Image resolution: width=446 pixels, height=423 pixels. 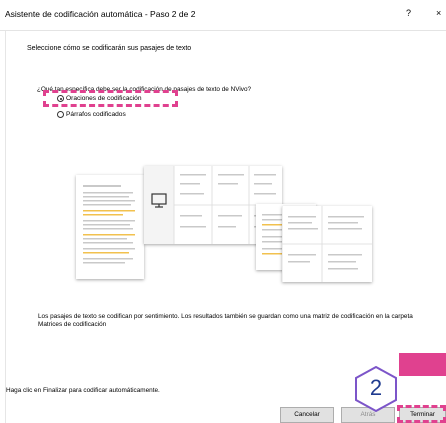 I want to click on highlight-box-finish, so click(x=421, y=414).